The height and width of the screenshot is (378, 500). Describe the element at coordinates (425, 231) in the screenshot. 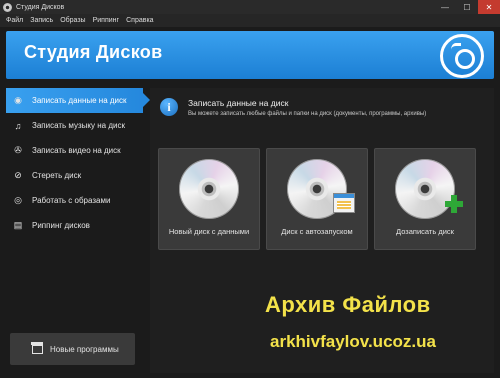

I see `tile-label: Дозаписать диск` at that location.